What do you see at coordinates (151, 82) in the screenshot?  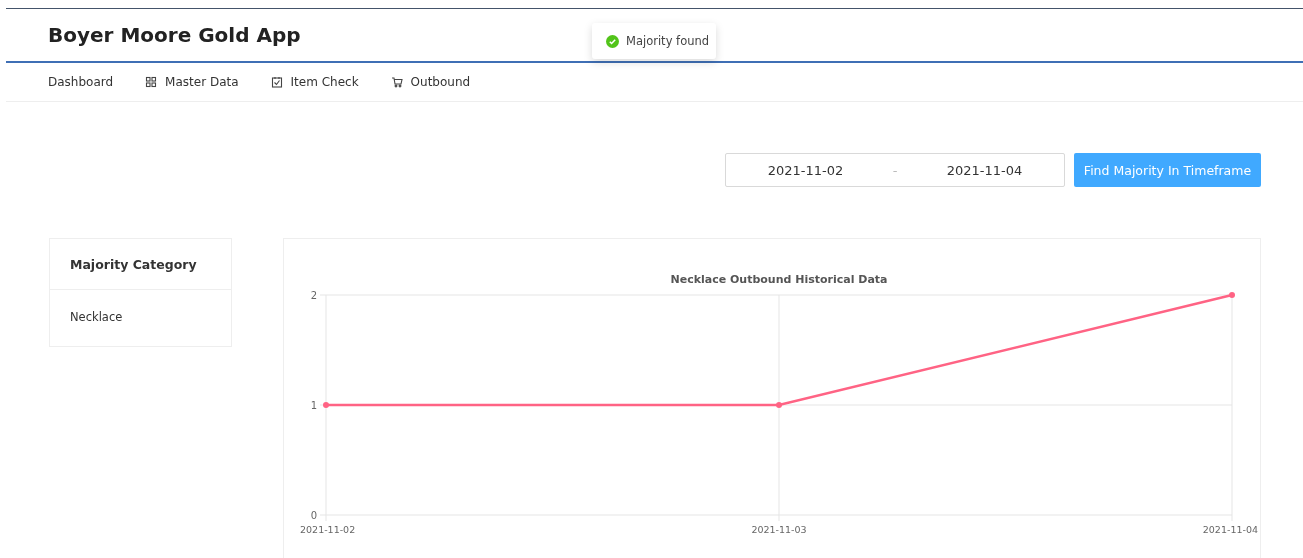 I see `grid-icon` at bounding box center [151, 82].